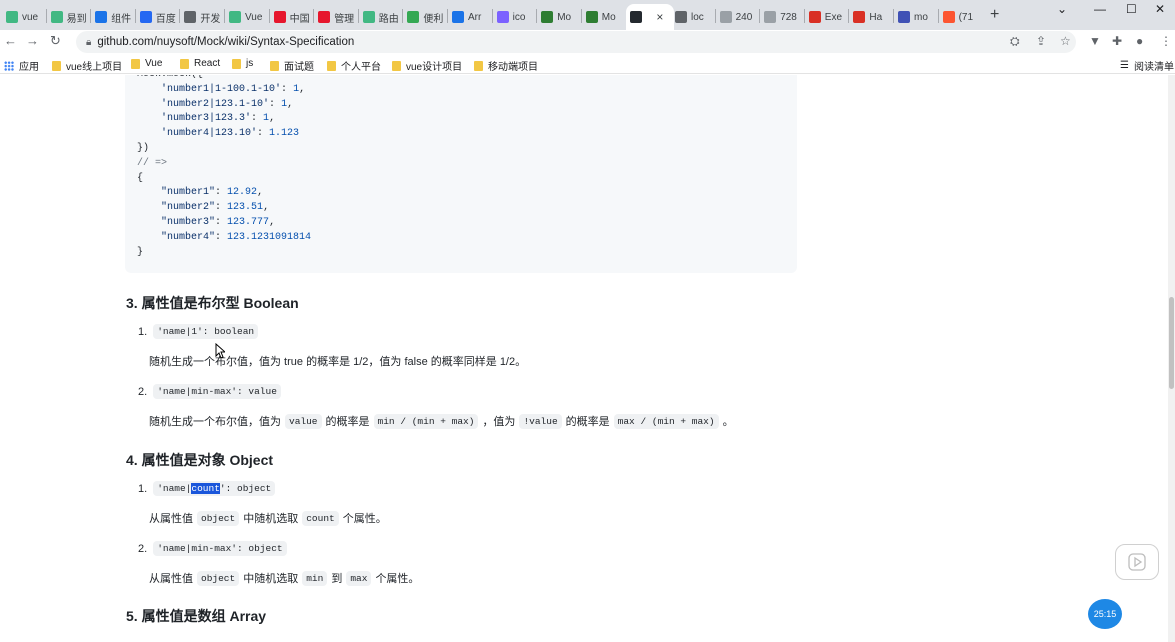 This screenshot has height=642, width=1175. I want to click on browser-tab: Arr, so click(469, 17).